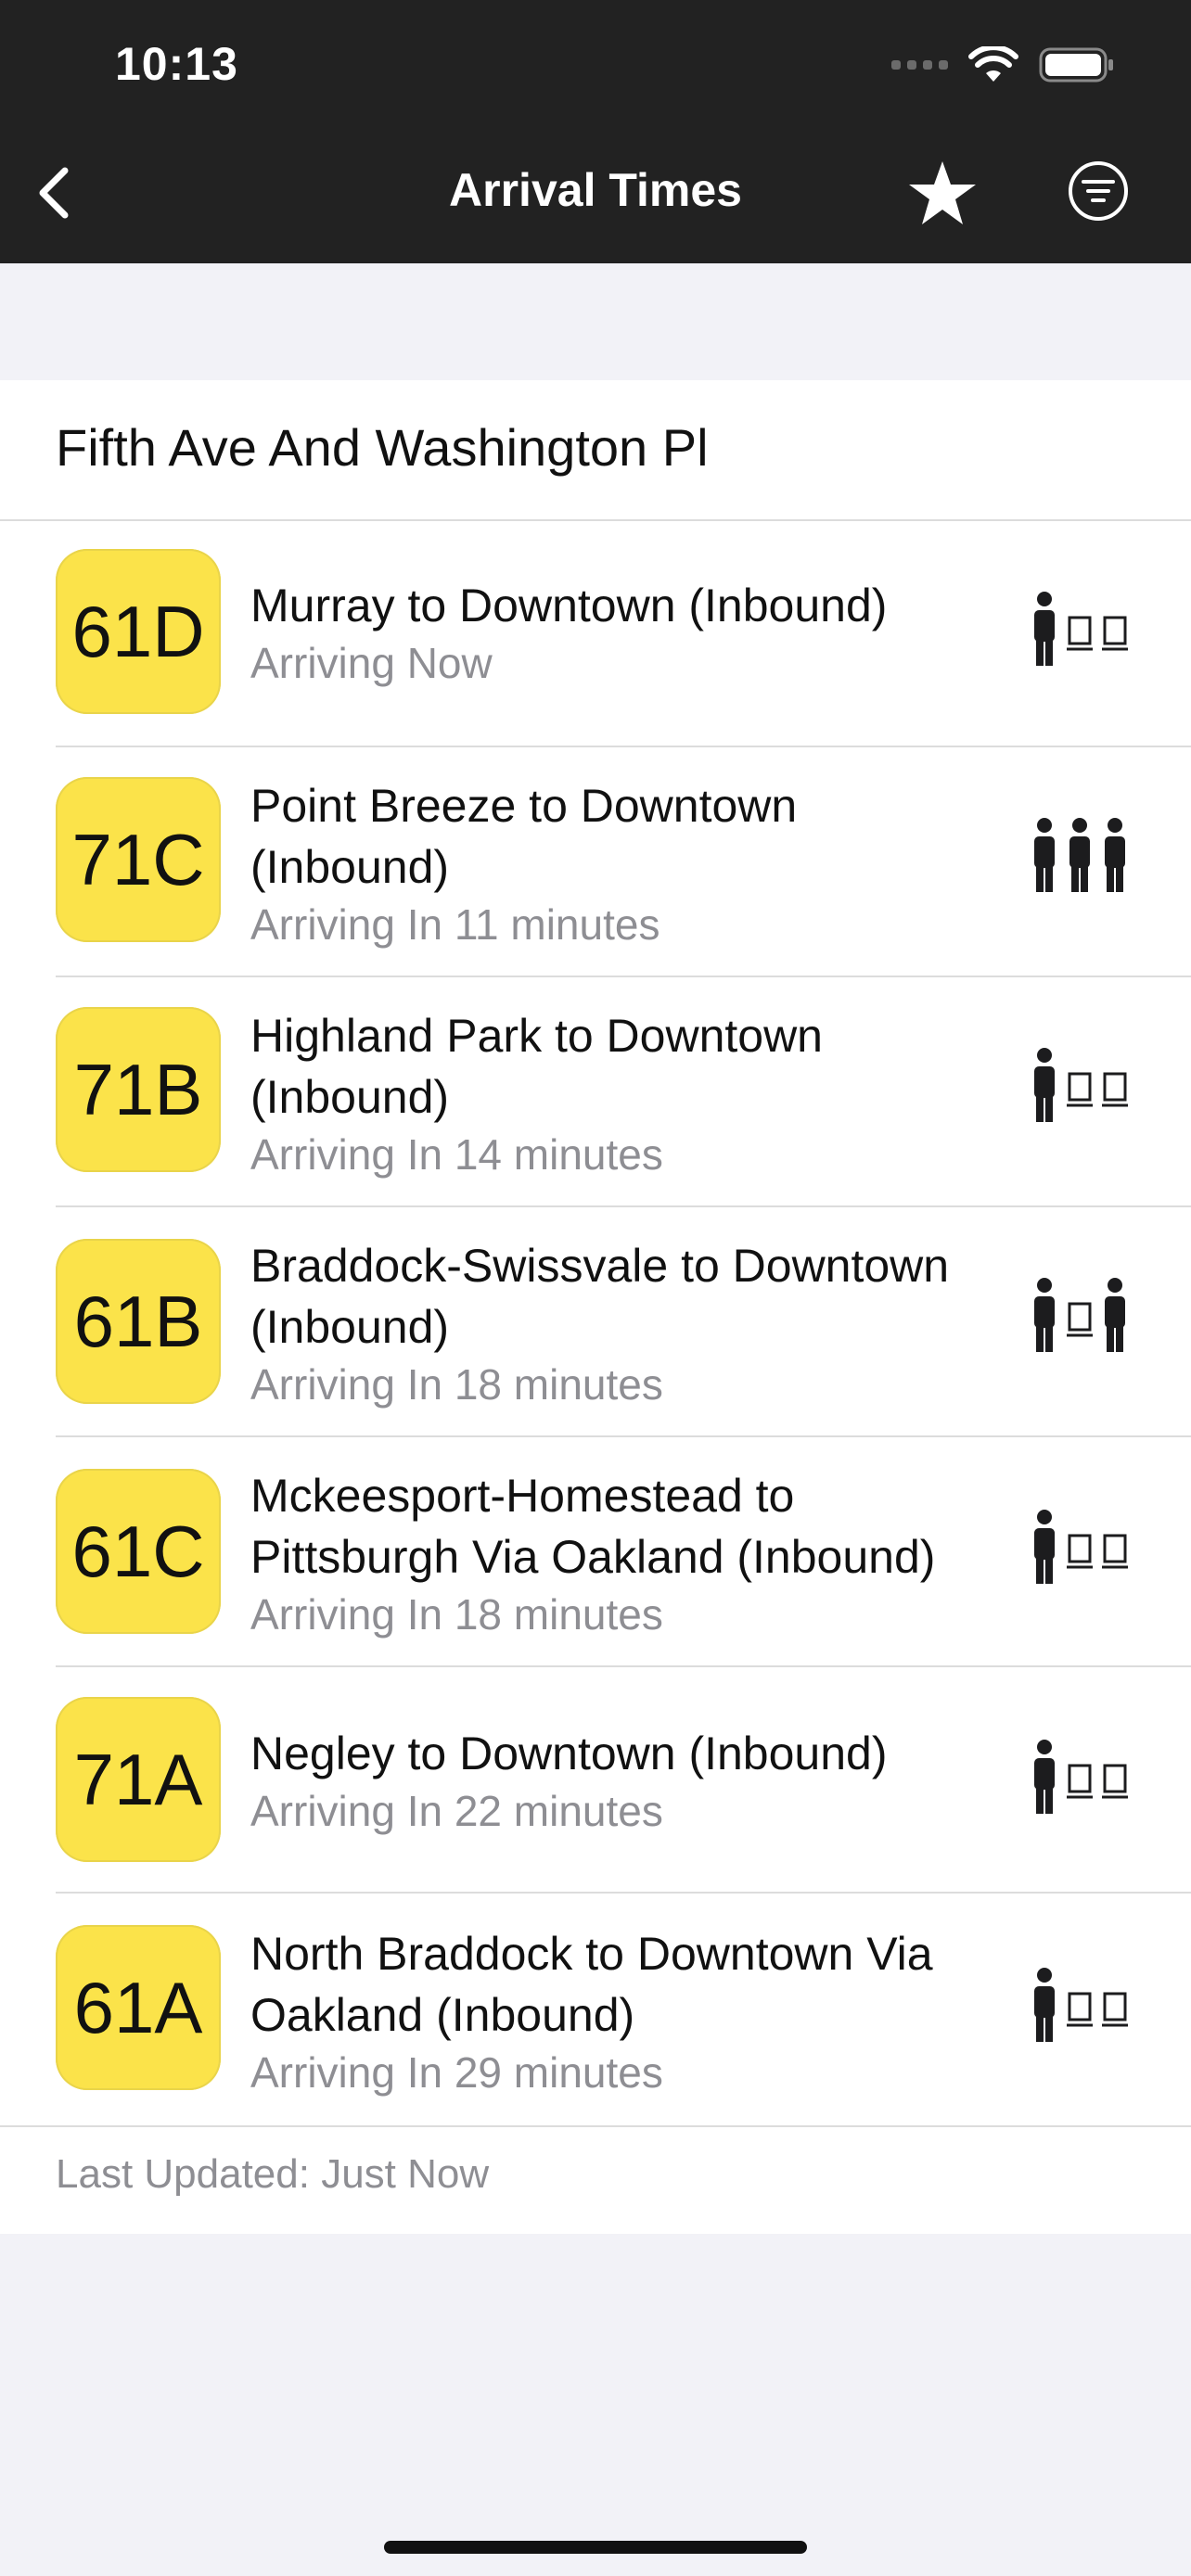 The height and width of the screenshot is (2576, 1191). Describe the element at coordinates (919, 65) in the screenshot. I see `cellular-signal-icon` at that location.